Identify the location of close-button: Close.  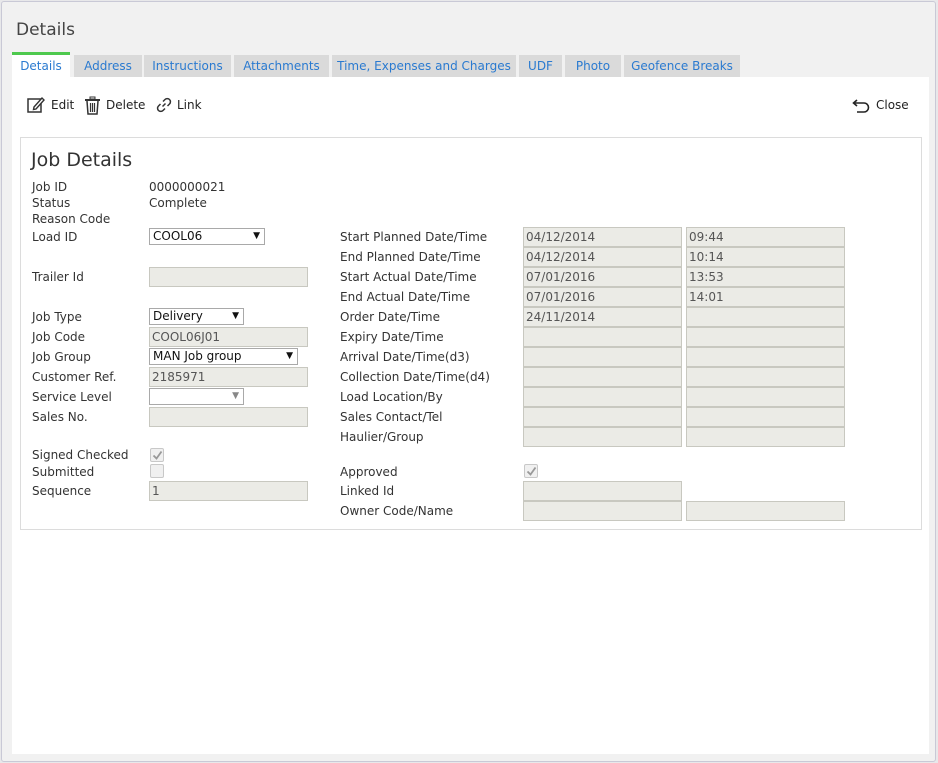
(880, 105).